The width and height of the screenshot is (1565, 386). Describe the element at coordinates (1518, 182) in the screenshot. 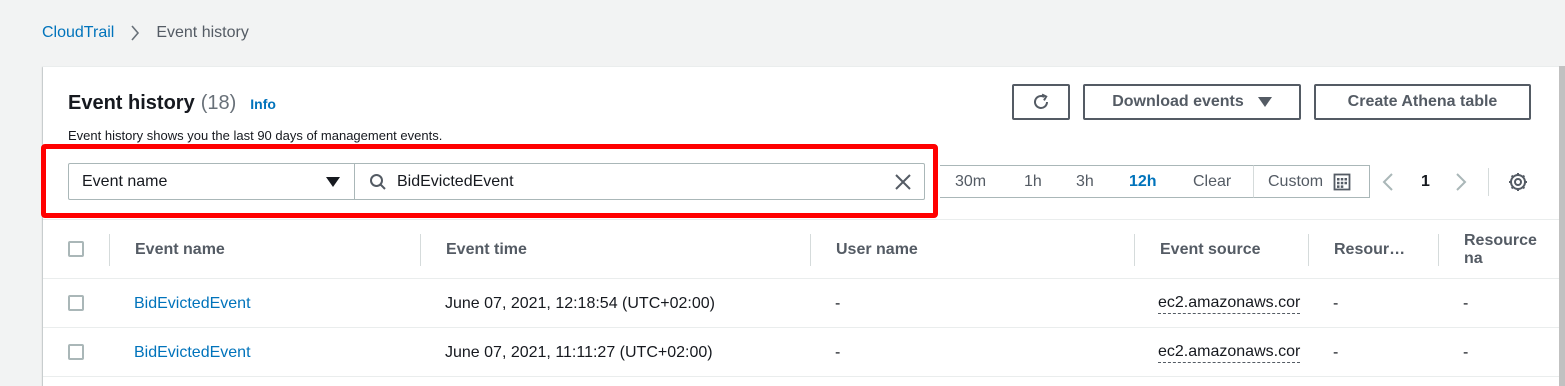

I see `gear-icon` at that location.